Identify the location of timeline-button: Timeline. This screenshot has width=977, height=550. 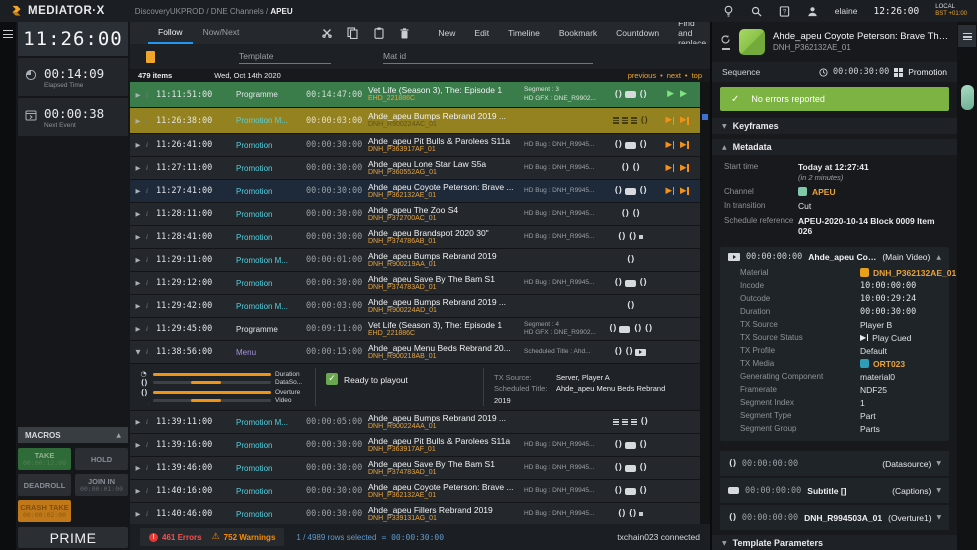
(524, 33).